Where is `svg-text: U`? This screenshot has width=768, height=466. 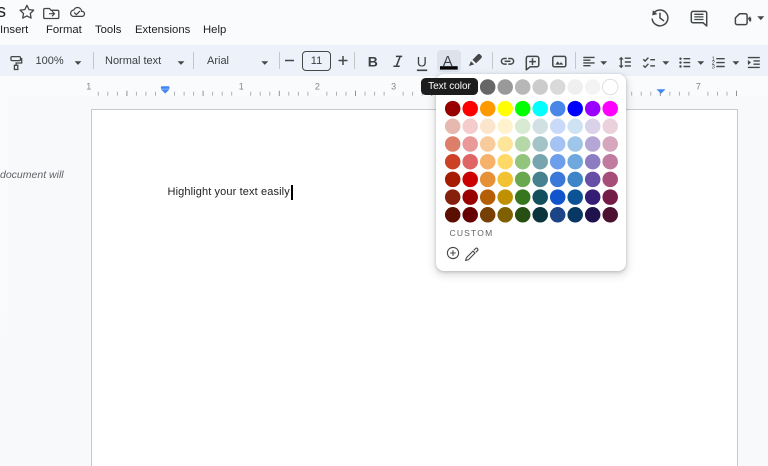 svg-text: U is located at coordinates (422, 61).